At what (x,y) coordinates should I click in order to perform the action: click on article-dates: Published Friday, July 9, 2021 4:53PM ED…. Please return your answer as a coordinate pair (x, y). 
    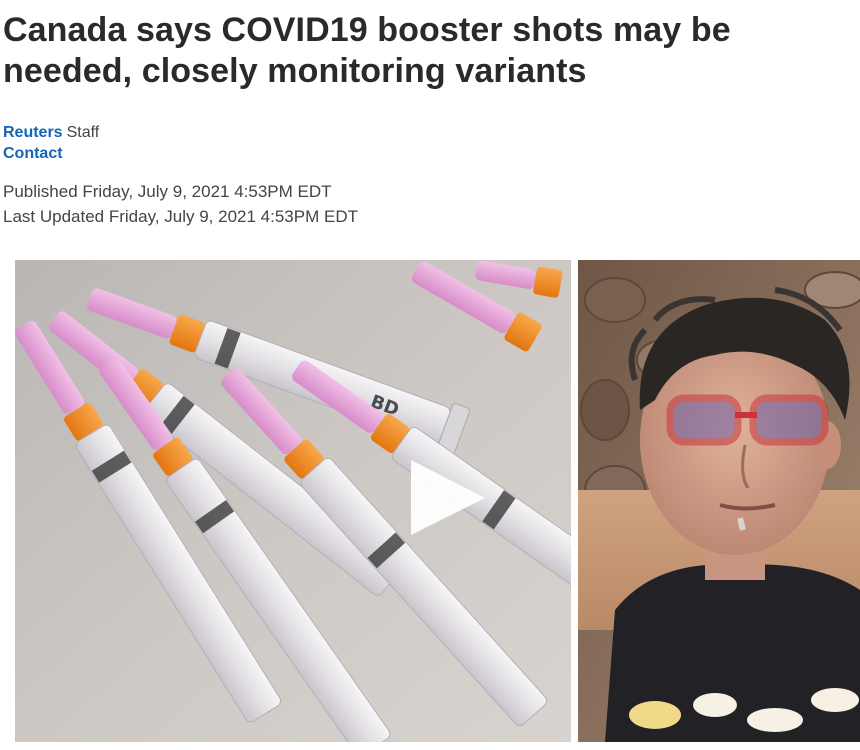
    Looking at the image, I should click on (180, 204).